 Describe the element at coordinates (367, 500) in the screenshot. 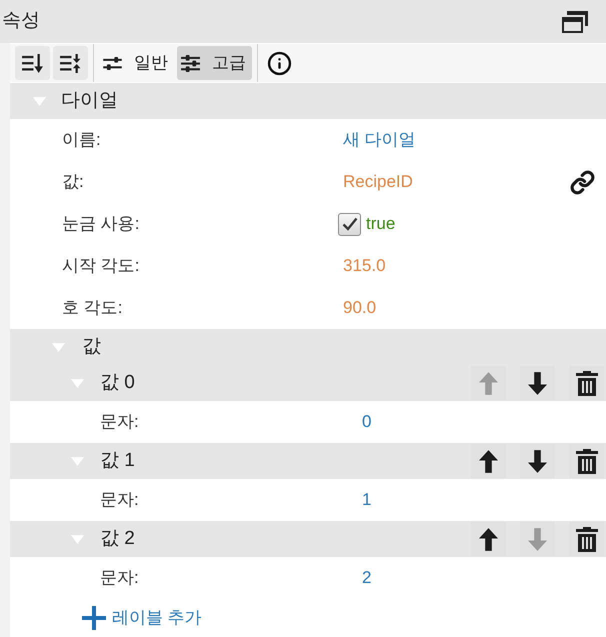

I see `property-value: 1` at that location.